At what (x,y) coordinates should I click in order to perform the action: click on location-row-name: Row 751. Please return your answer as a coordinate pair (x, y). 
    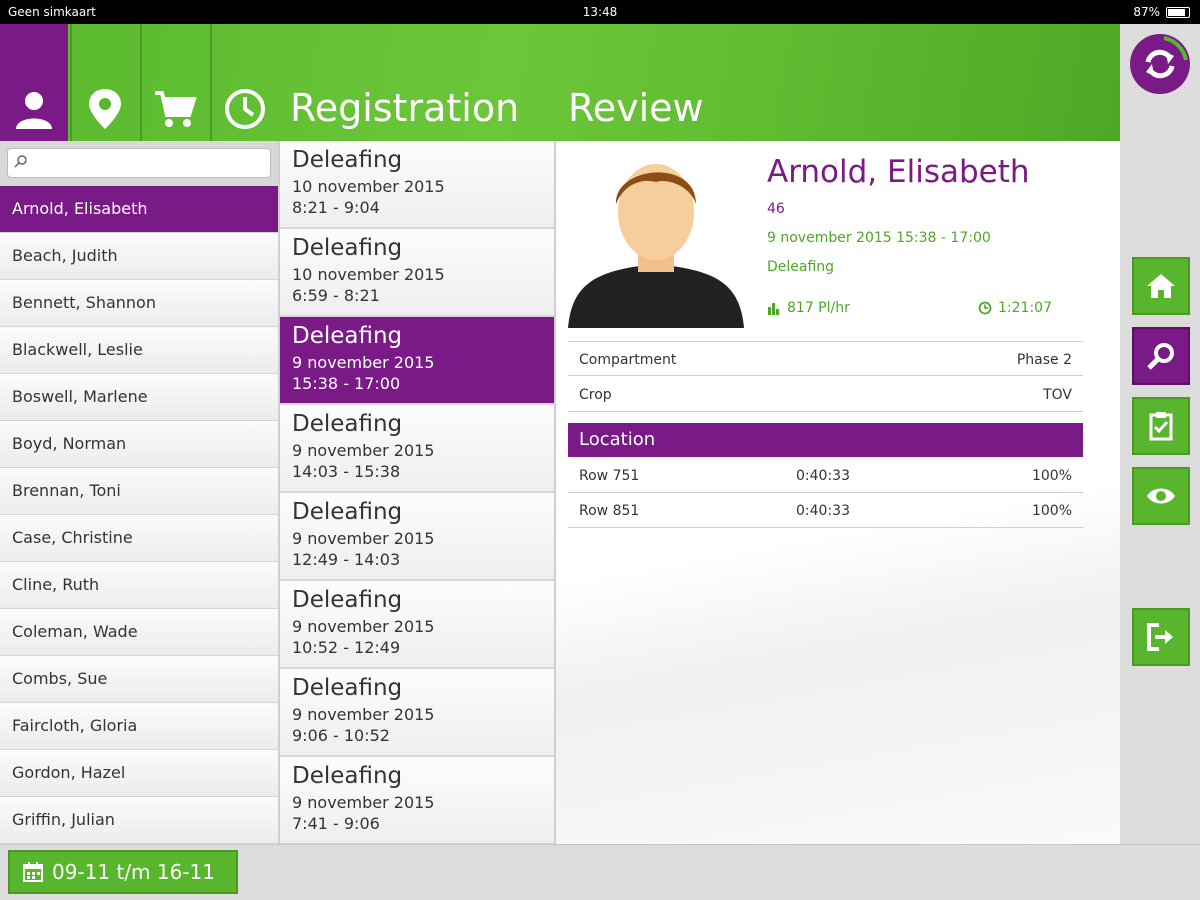
    Looking at the image, I should click on (609, 476).